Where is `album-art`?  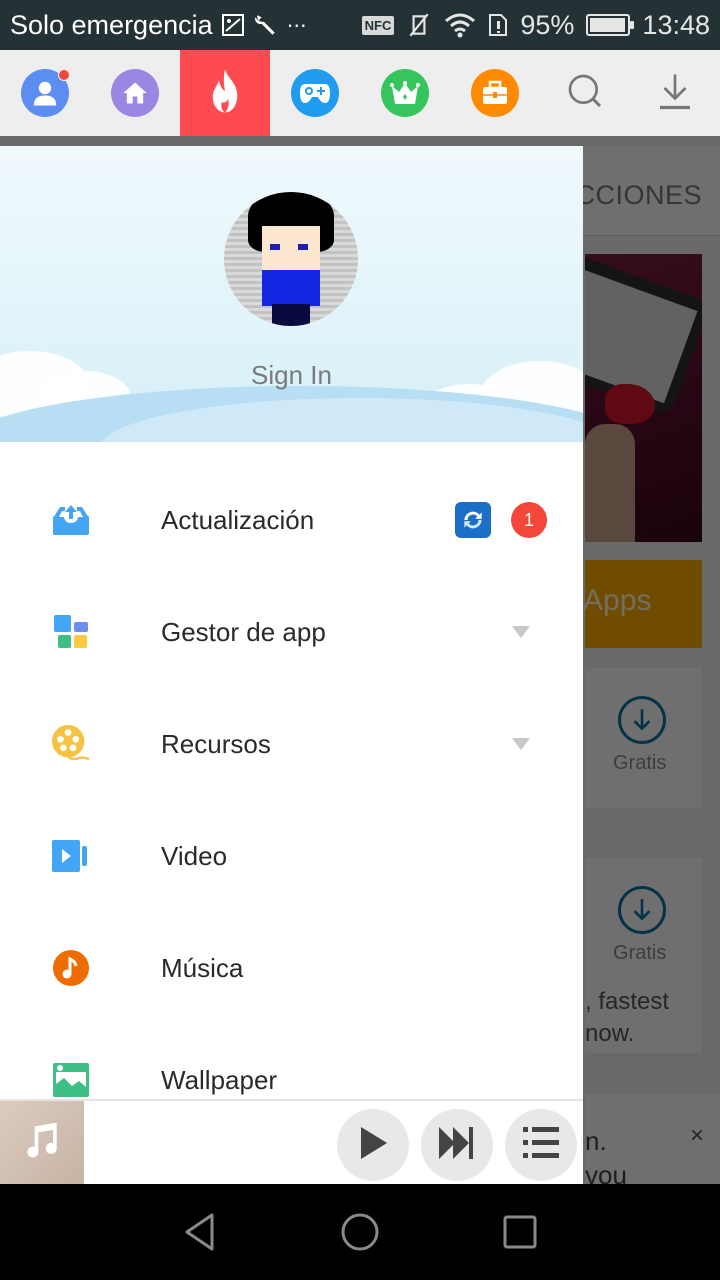 album-art is located at coordinates (42, 1143).